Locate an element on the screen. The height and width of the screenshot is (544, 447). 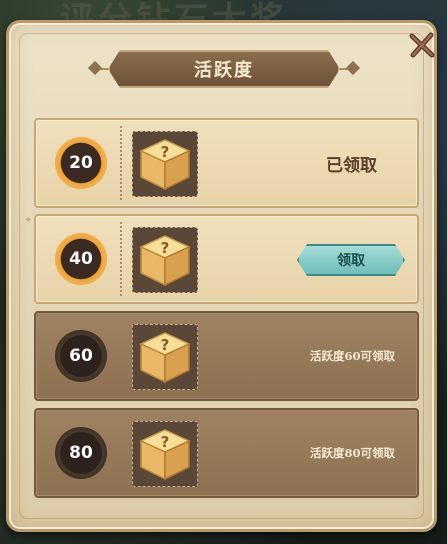
threshold-badge: 60 is located at coordinates (81, 356).